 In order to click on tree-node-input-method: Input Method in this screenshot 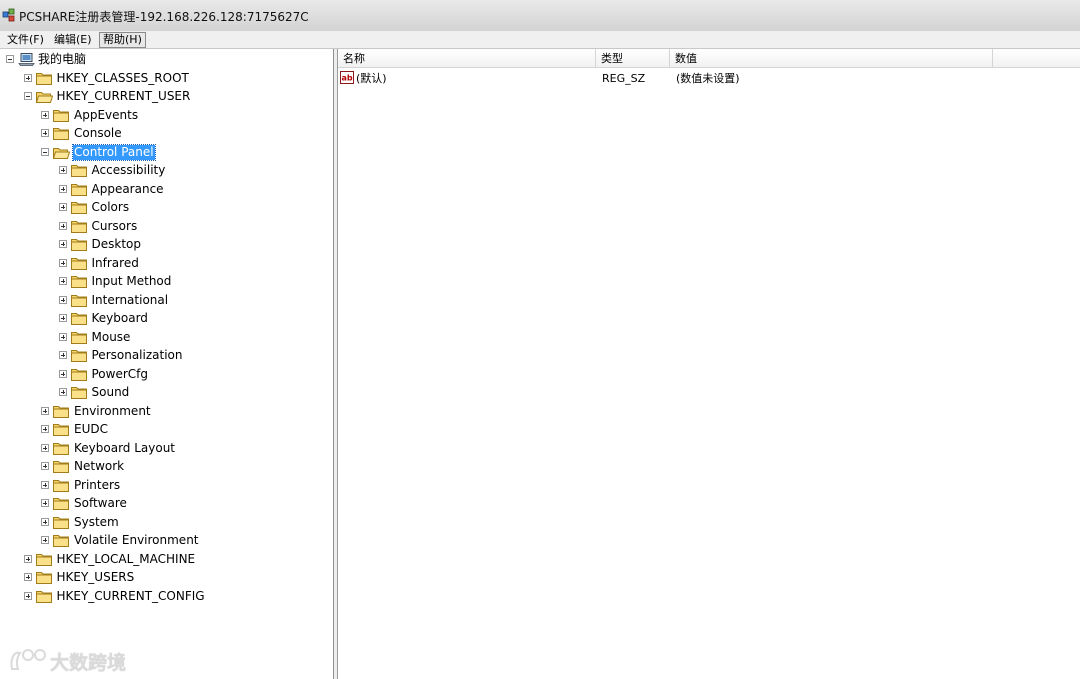, I will do `click(165, 282)`.